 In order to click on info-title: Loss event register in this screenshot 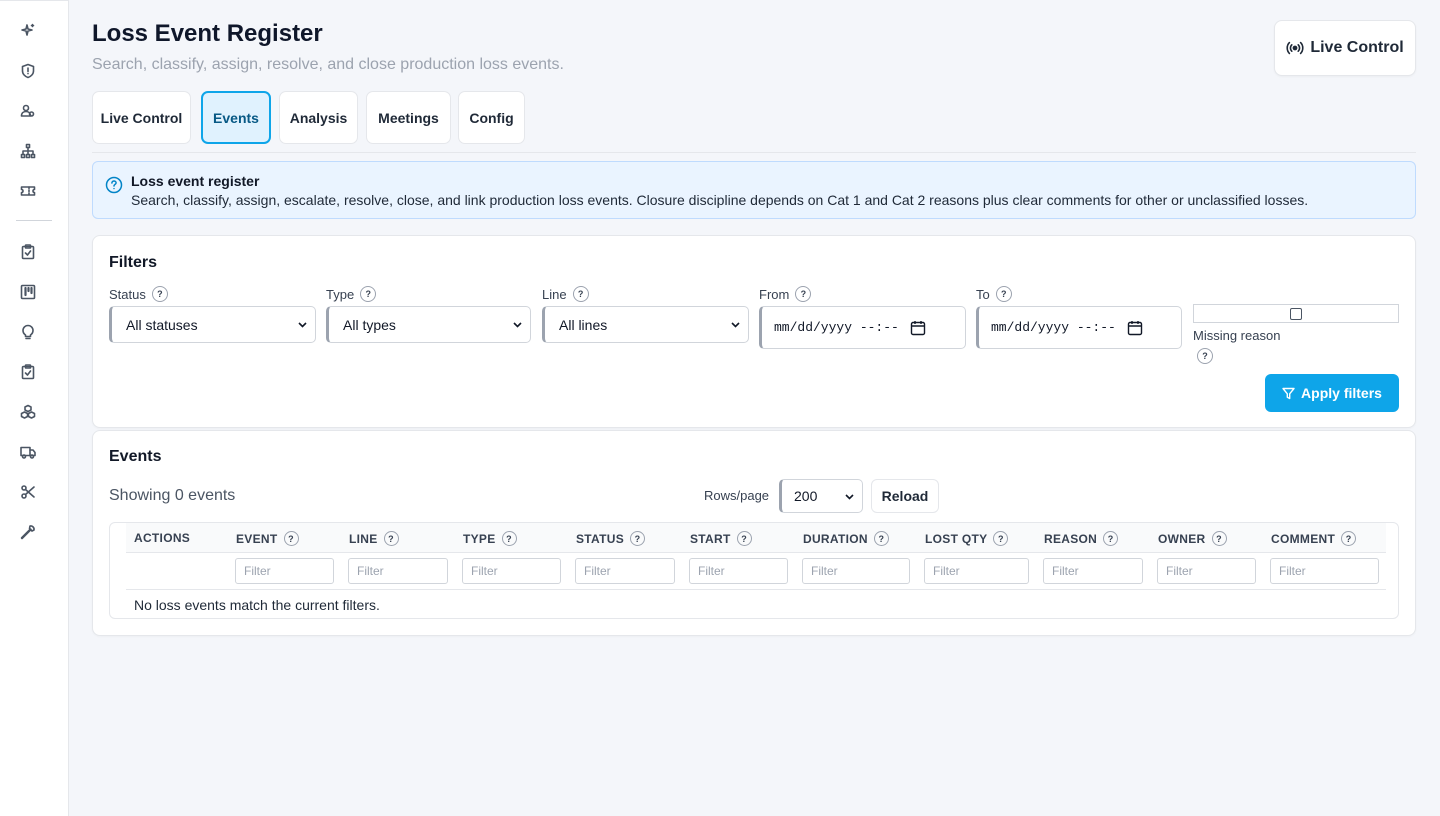, I will do `click(195, 181)`.